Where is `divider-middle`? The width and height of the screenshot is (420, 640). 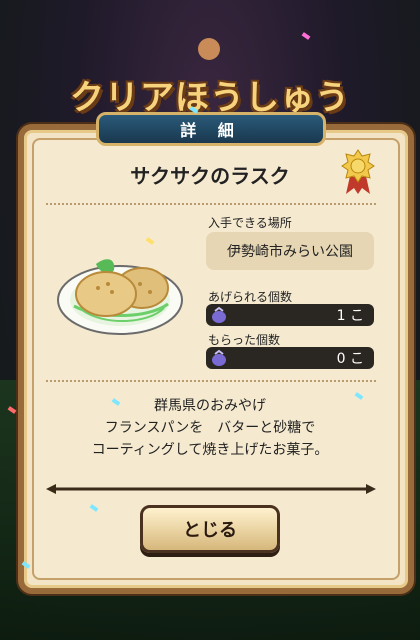
divider-middle is located at coordinates (211, 381).